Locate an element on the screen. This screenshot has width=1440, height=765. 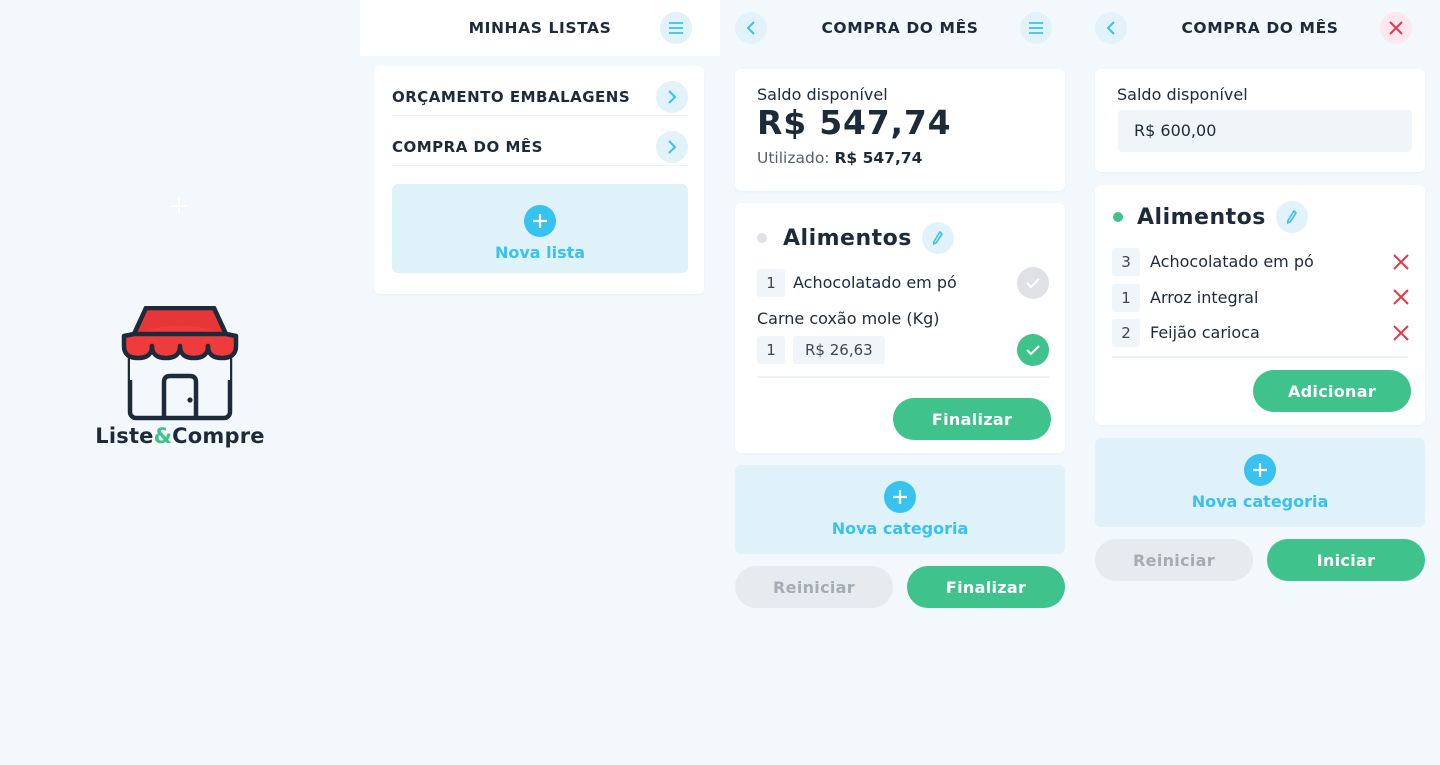
item-price-input: R$ 26,63 is located at coordinates (839, 350).